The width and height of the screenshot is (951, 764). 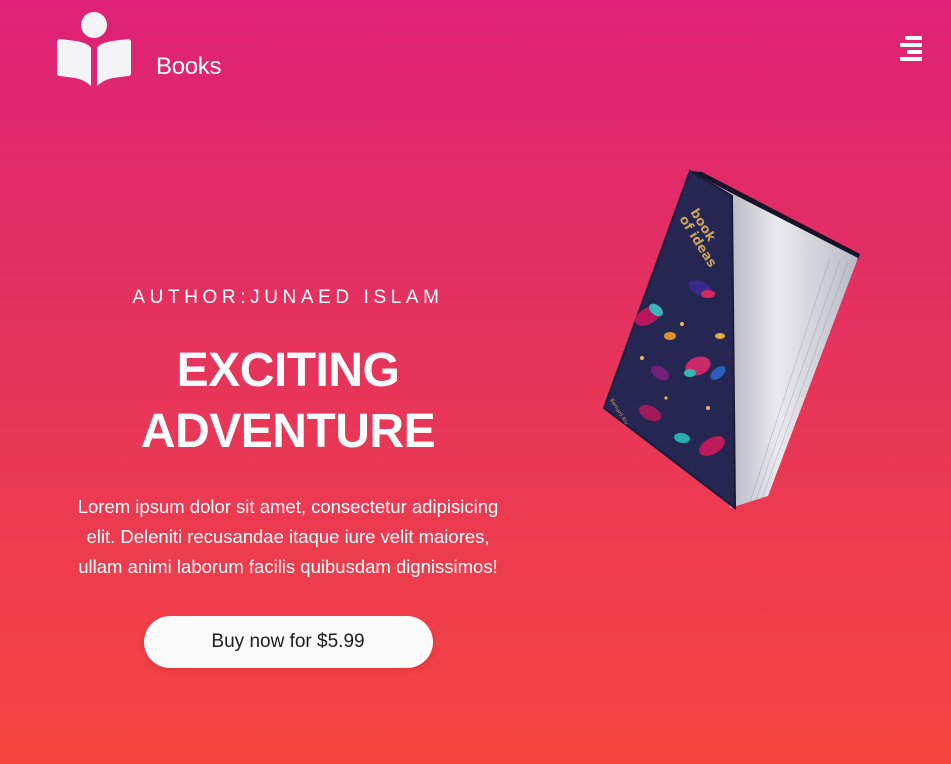 I want to click on brand-name: Books, so click(x=189, y=67).